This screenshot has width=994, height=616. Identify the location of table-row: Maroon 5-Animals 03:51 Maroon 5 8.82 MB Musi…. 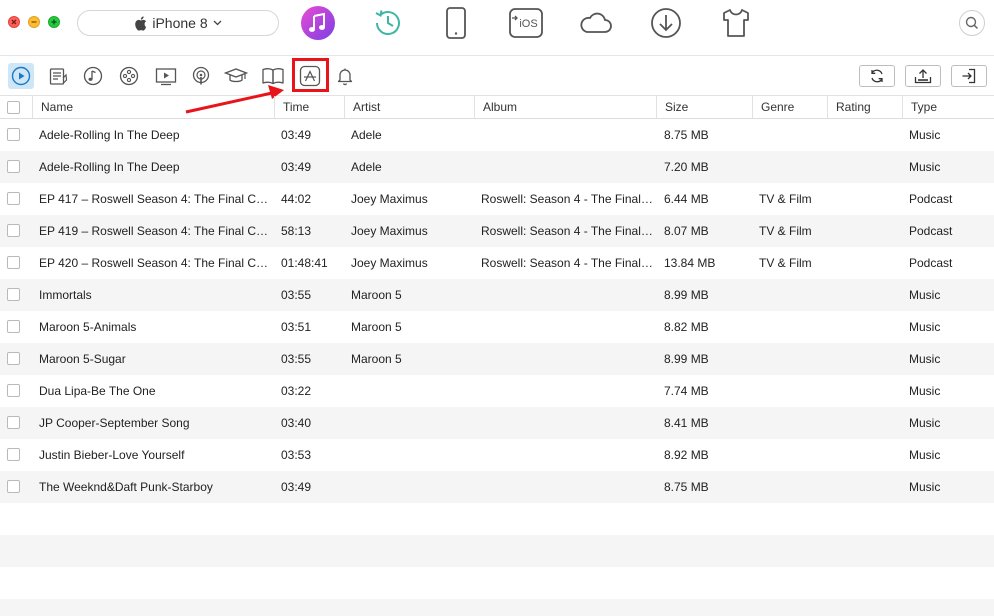
(497, 327).